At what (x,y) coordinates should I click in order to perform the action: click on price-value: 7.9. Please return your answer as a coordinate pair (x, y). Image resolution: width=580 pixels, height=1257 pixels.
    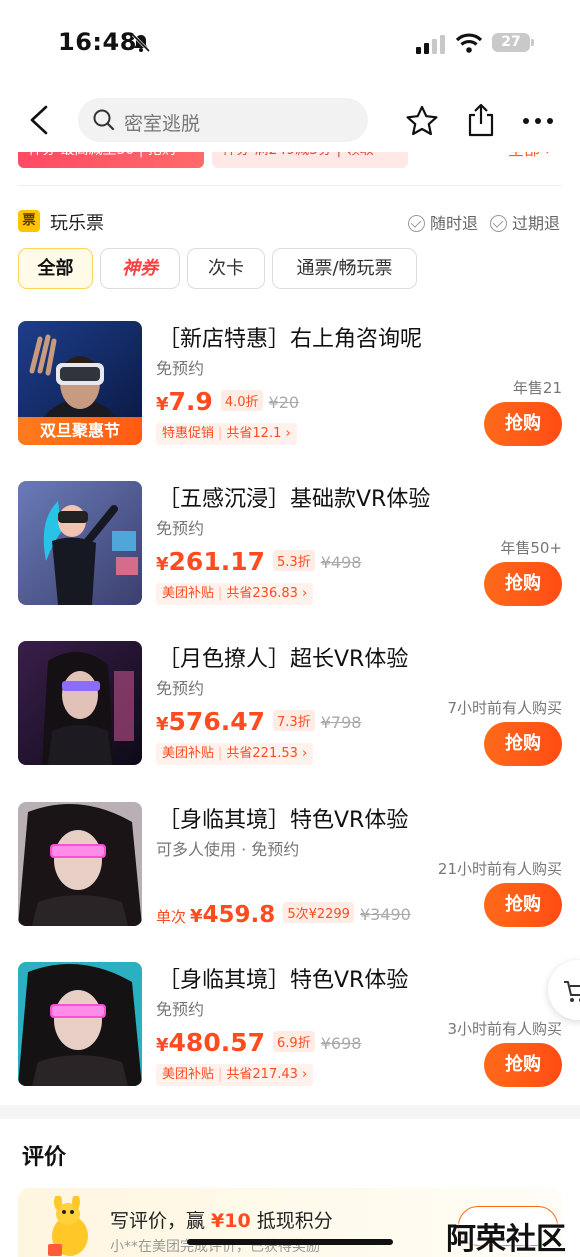
    Looking at the image, I should click on (190, 401).